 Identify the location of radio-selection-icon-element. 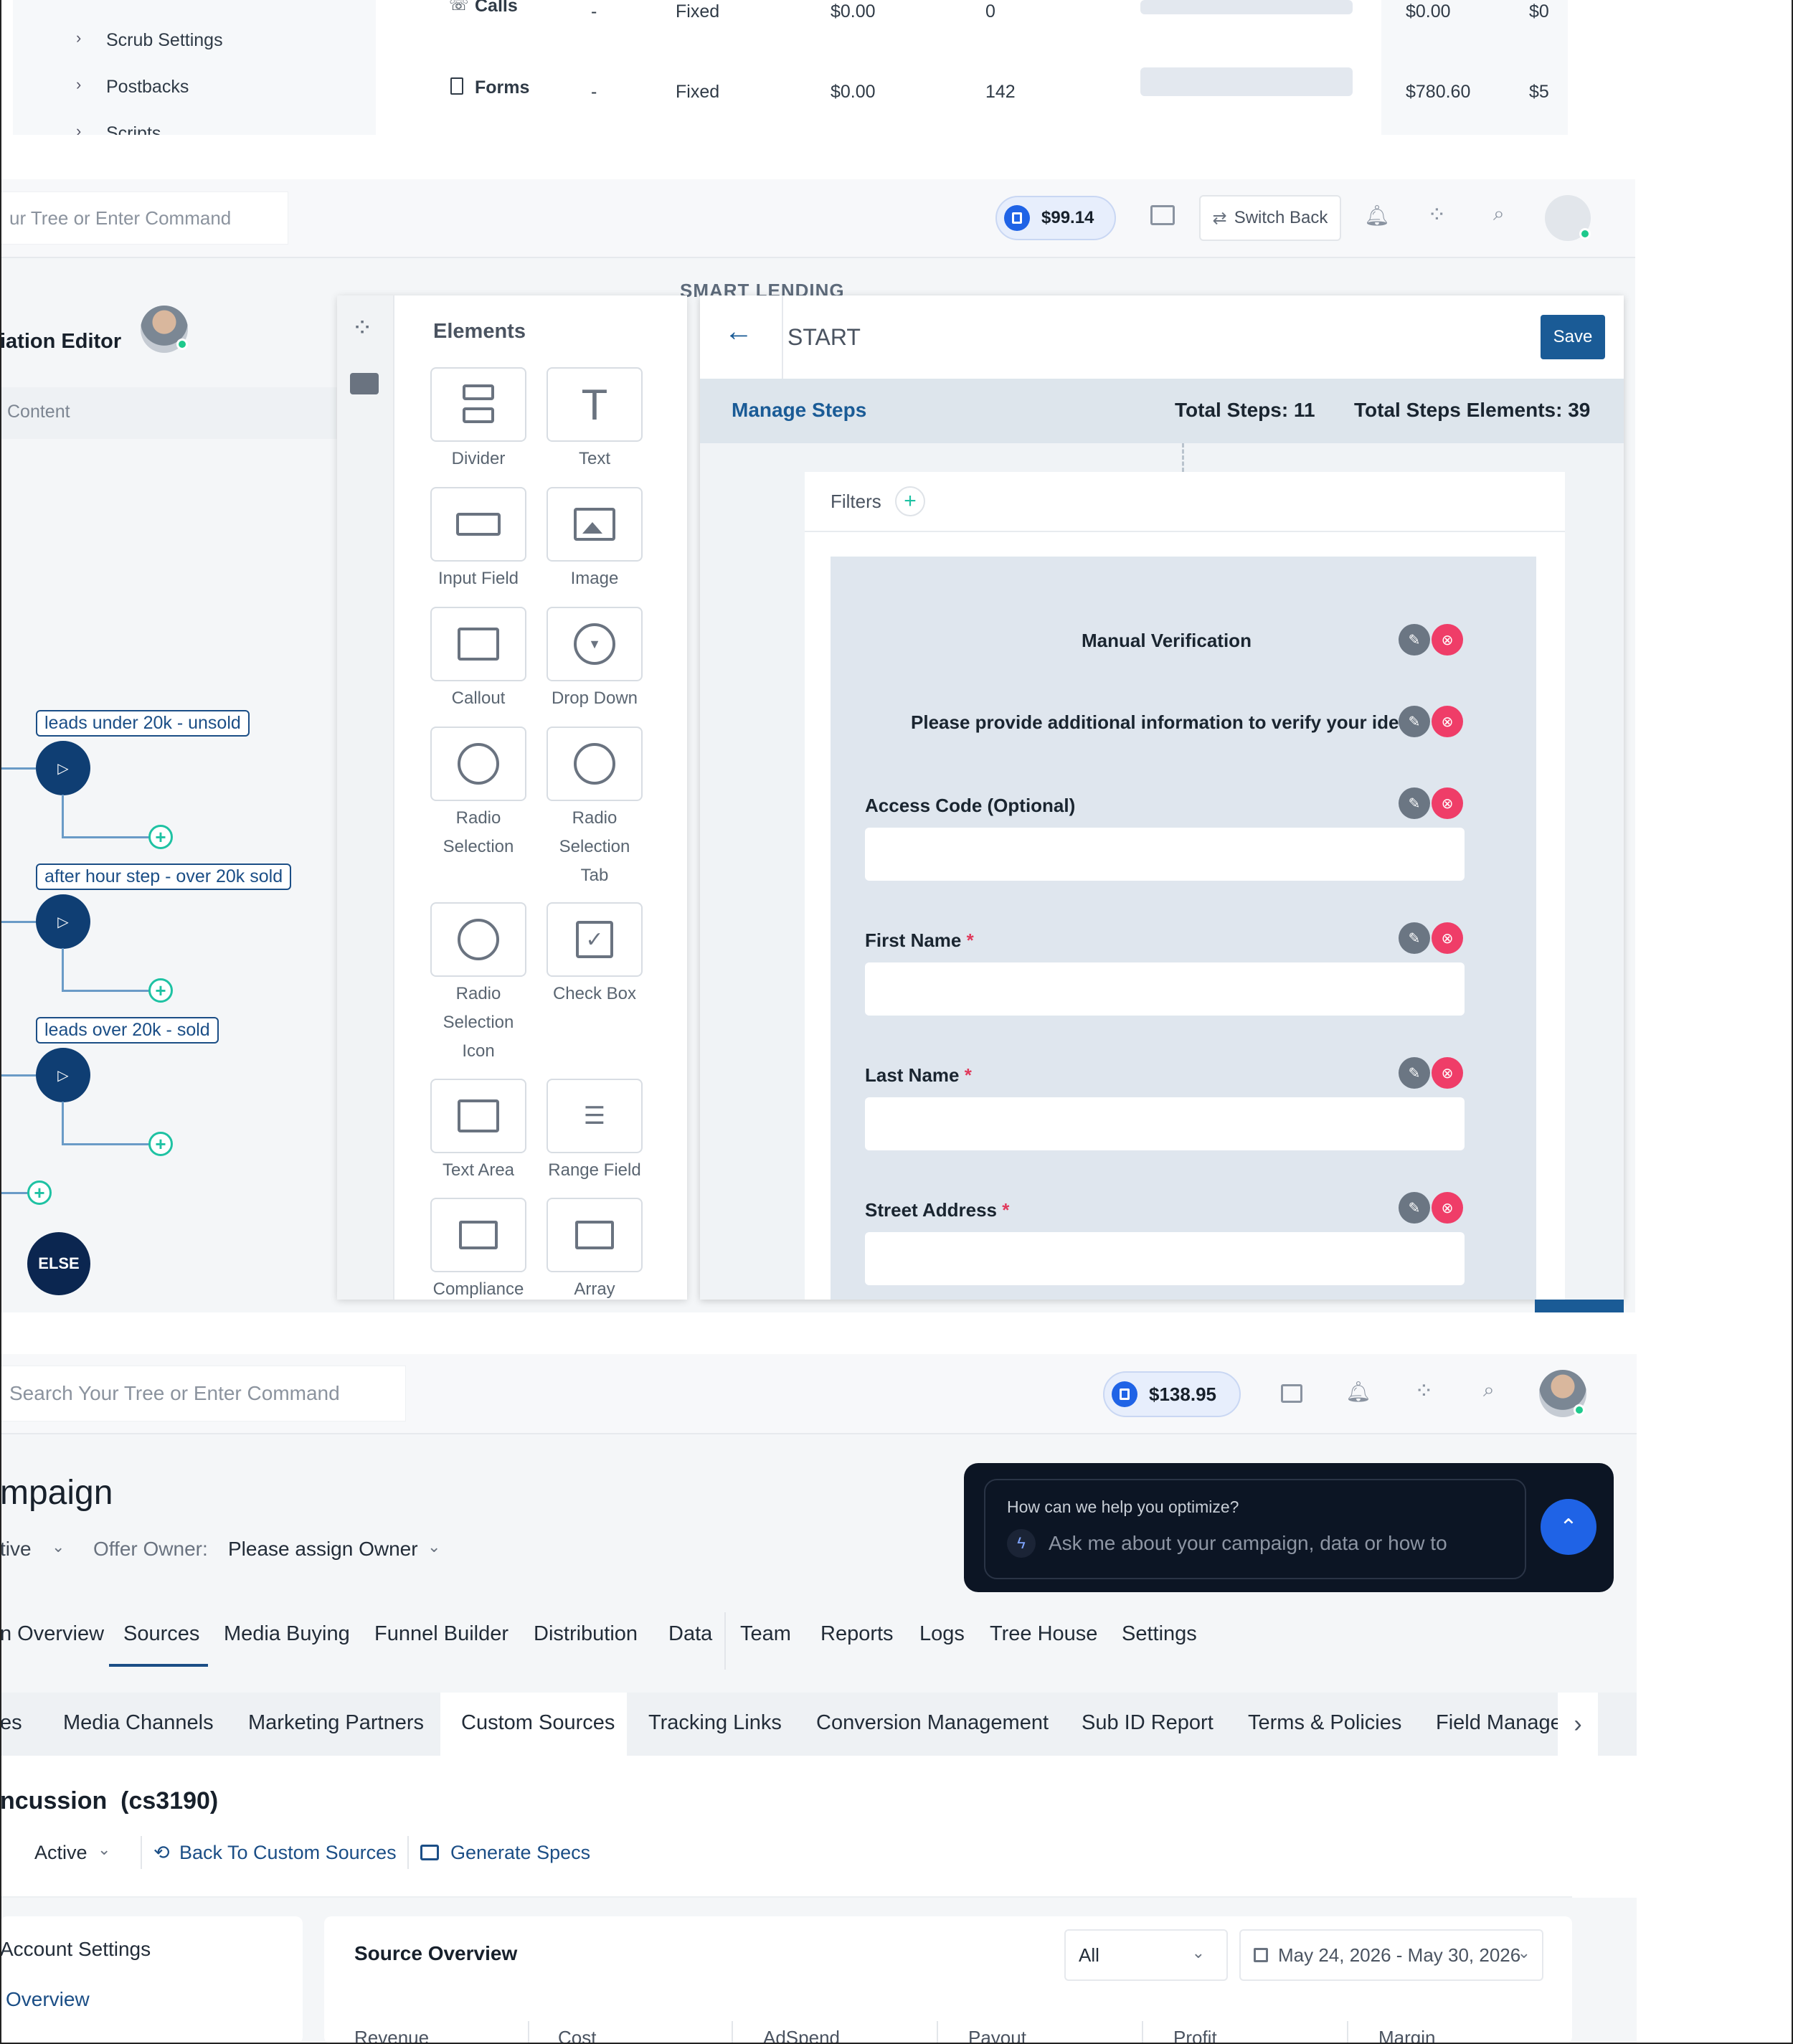
(478, 939).